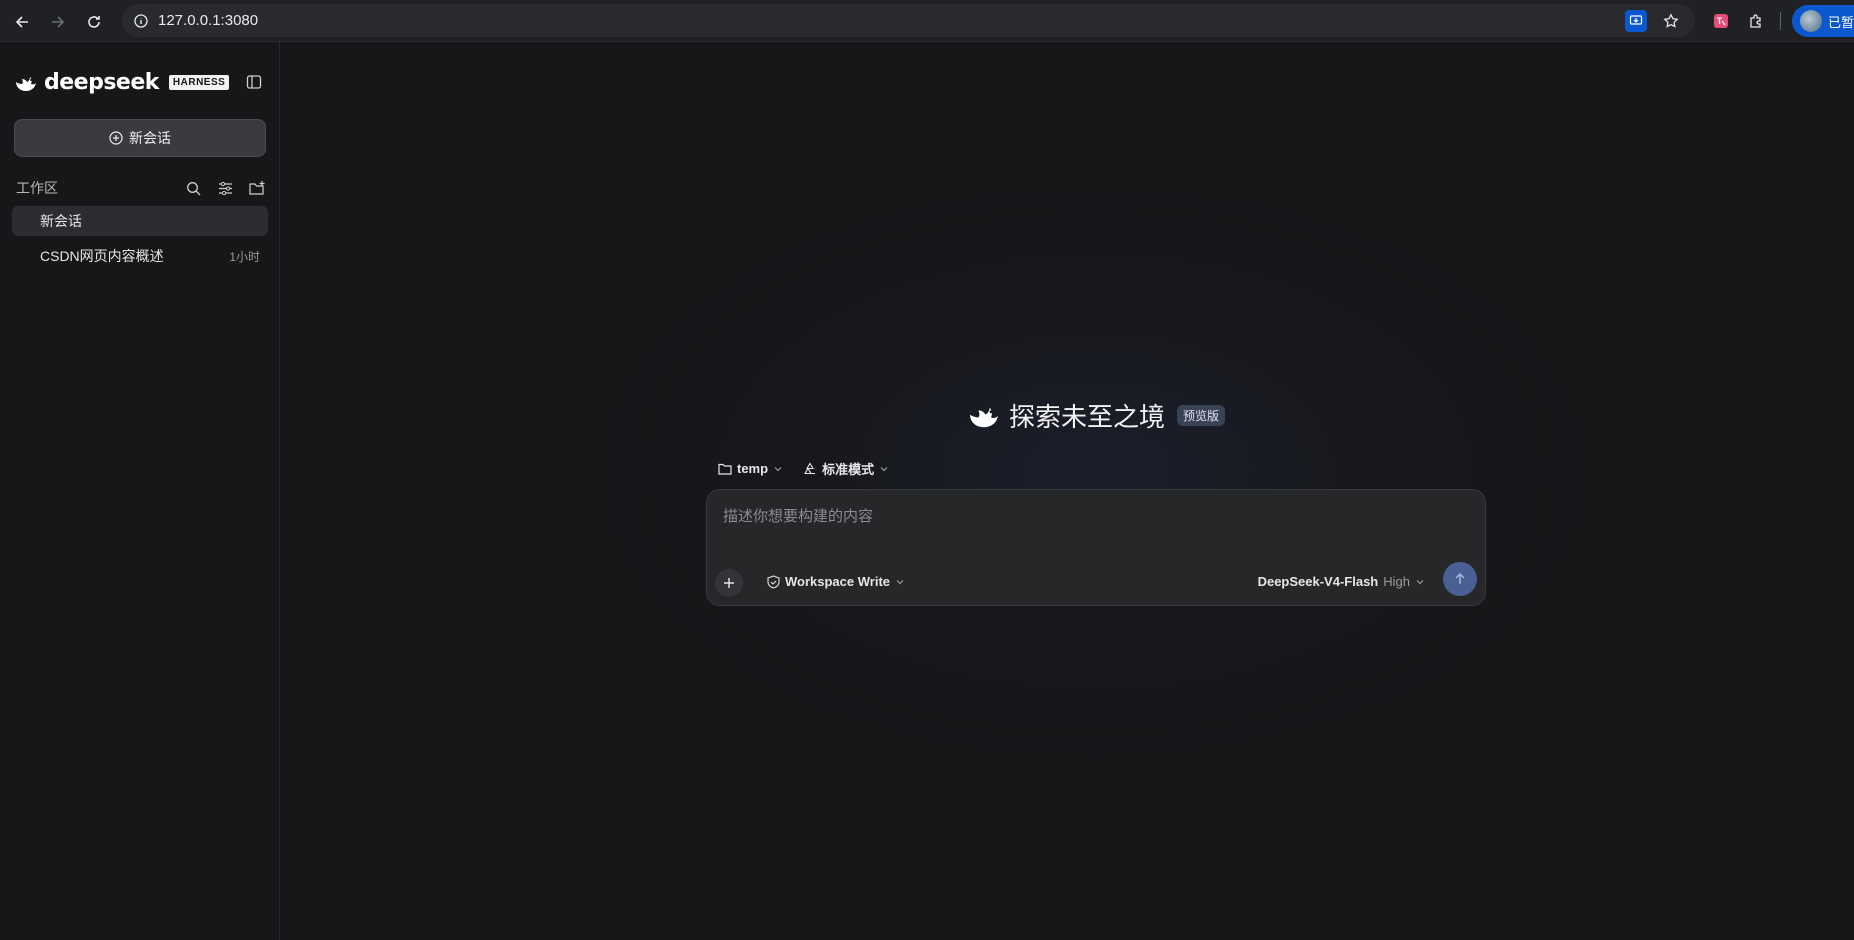  Describe the element at coordinates (150, 138) in the screenshot. I see `new-chat-label: 新会话` at that location.